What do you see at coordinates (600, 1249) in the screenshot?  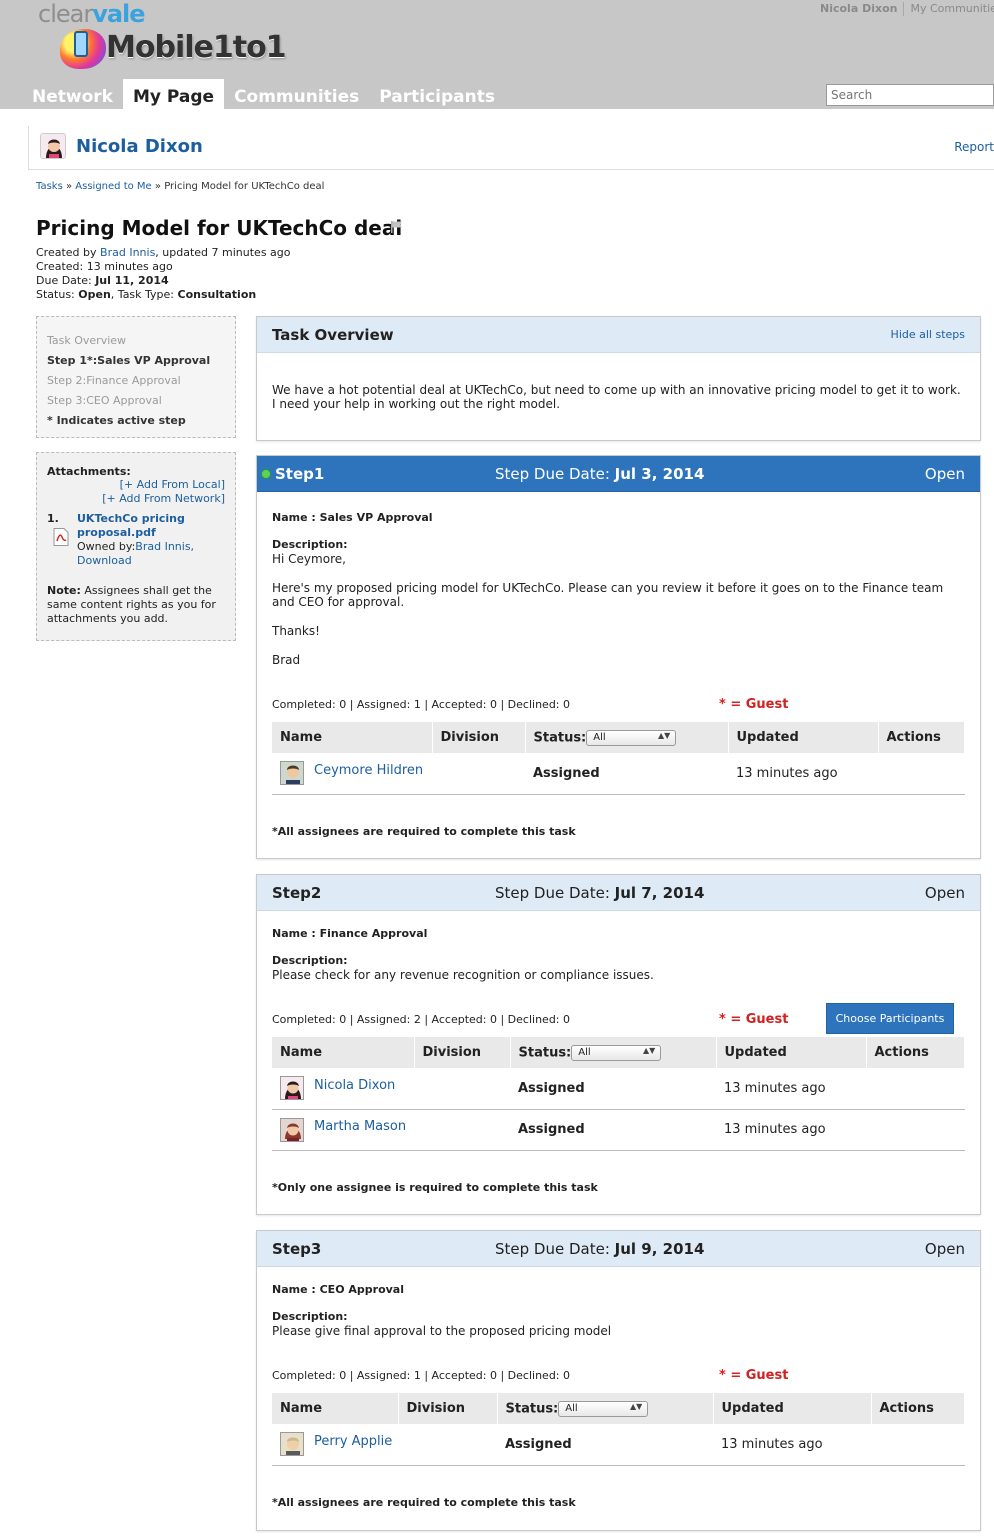 I see `step-due-date: Step Due Date: Jul 9, 2014` at bounding box center [600, 1249].